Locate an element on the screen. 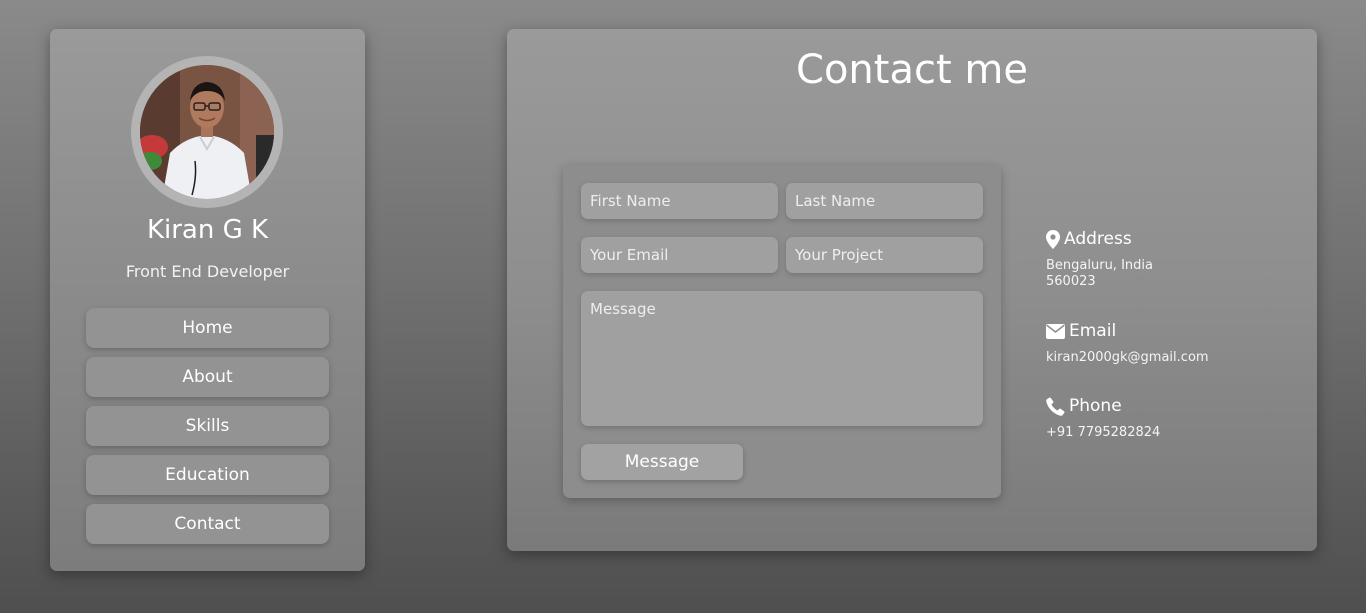 Image resolution: width=1366 pixels, height=613 pixels. address-line-1: Bengaluru, India is located at coordinates (1099, 265).